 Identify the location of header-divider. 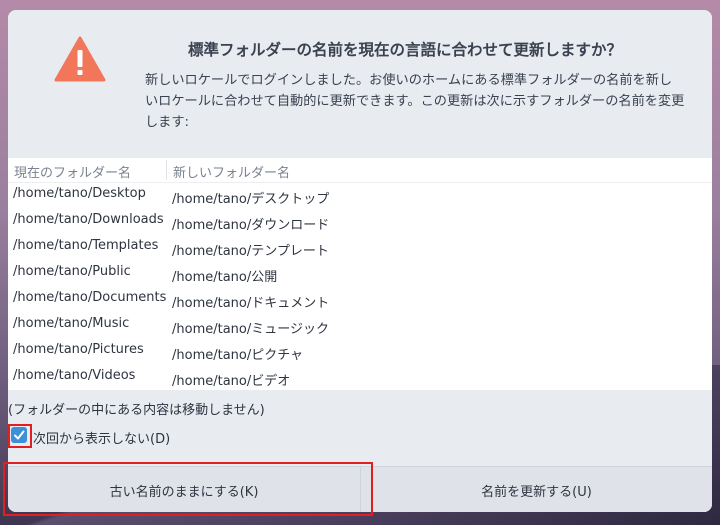
(360, 182).